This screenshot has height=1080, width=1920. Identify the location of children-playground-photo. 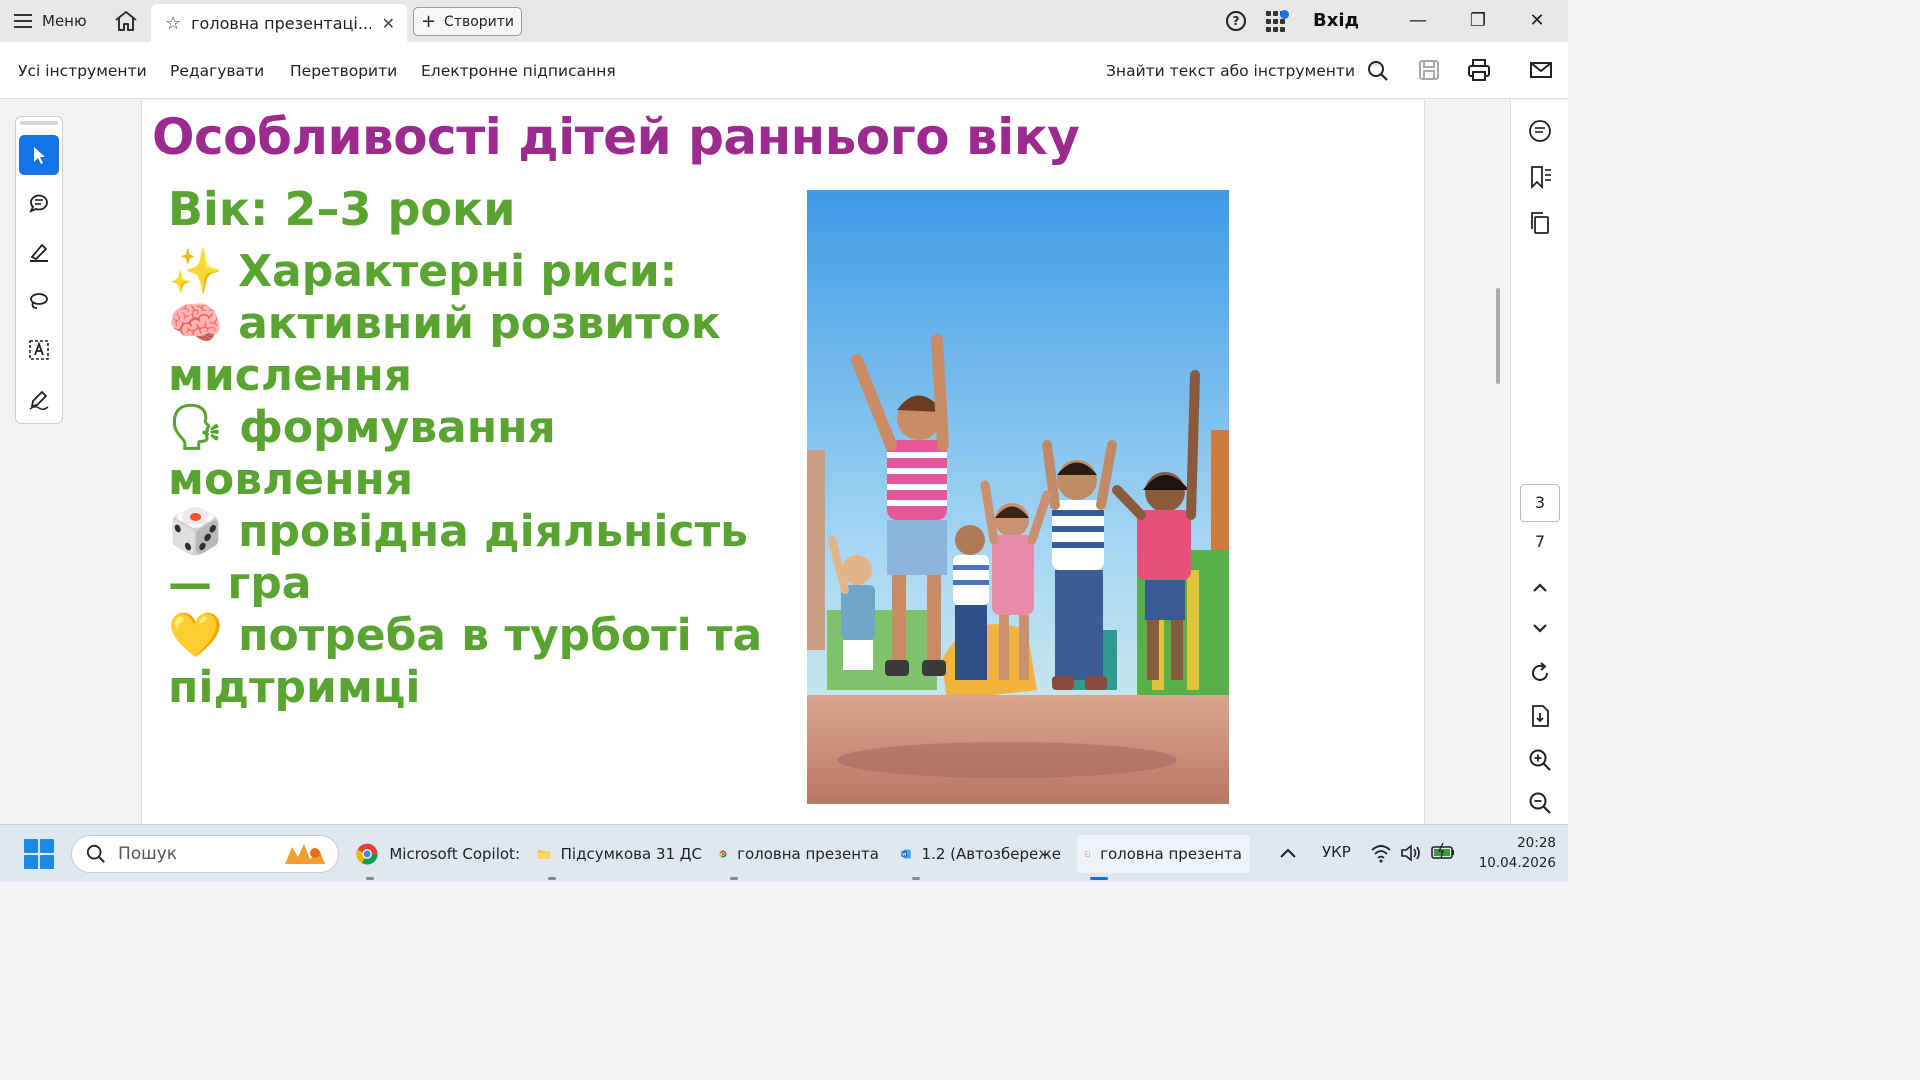
(1018, 497).